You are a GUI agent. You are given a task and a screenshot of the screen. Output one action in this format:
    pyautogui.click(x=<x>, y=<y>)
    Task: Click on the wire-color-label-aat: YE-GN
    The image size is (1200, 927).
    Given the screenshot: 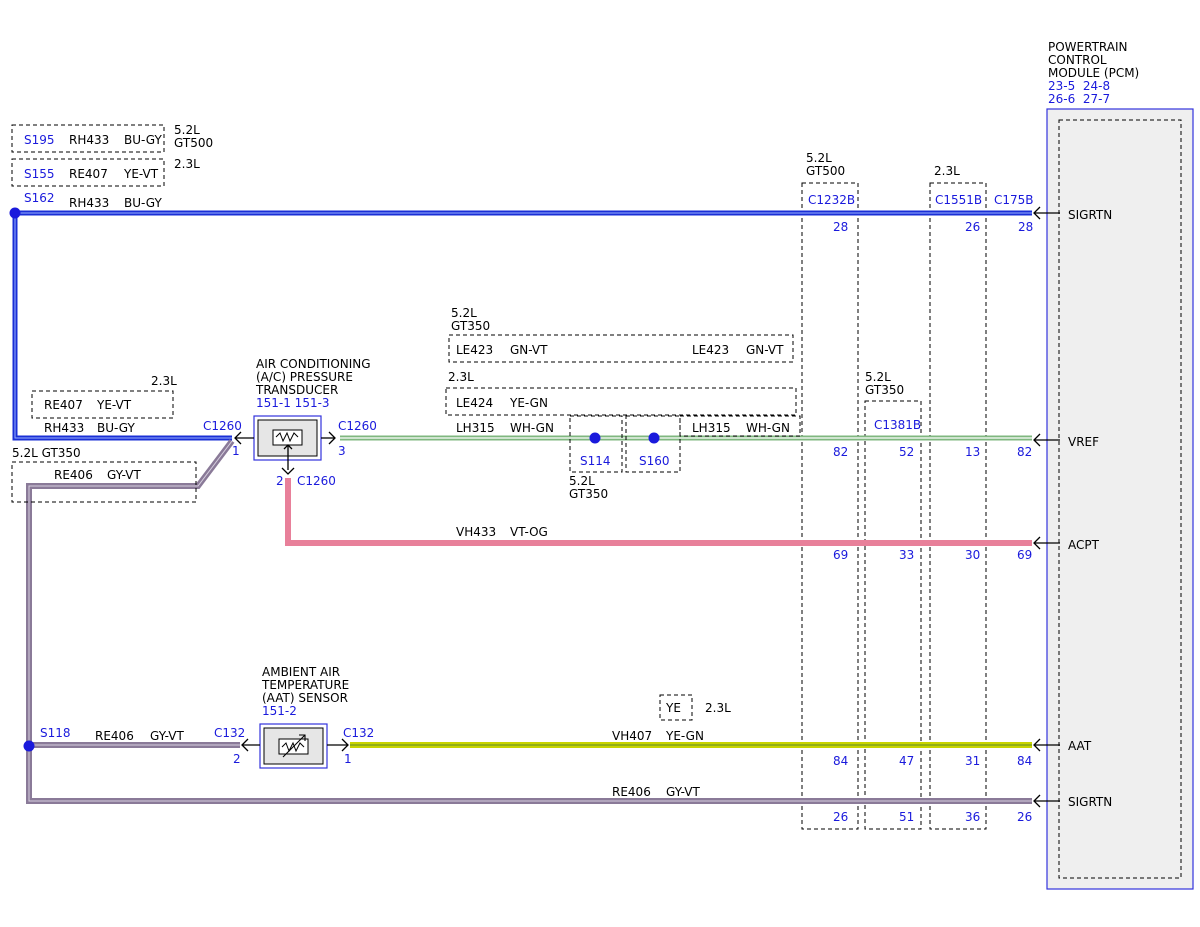 What is the action you would take?
    pyautogui.click(x=684, y=736)
    